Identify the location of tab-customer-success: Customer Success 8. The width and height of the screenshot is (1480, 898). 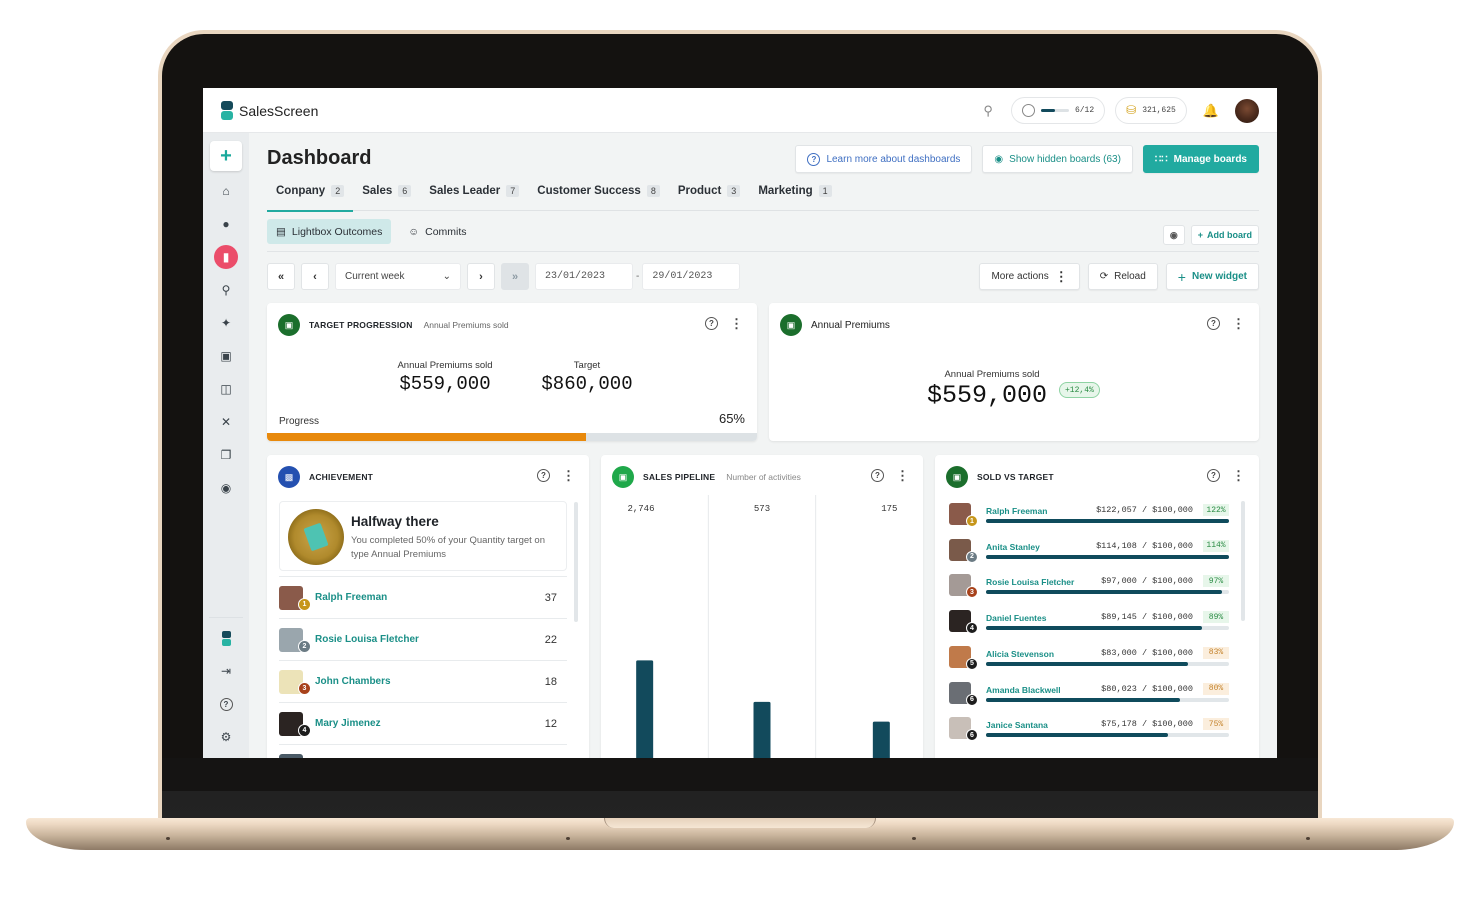
(598, 198).